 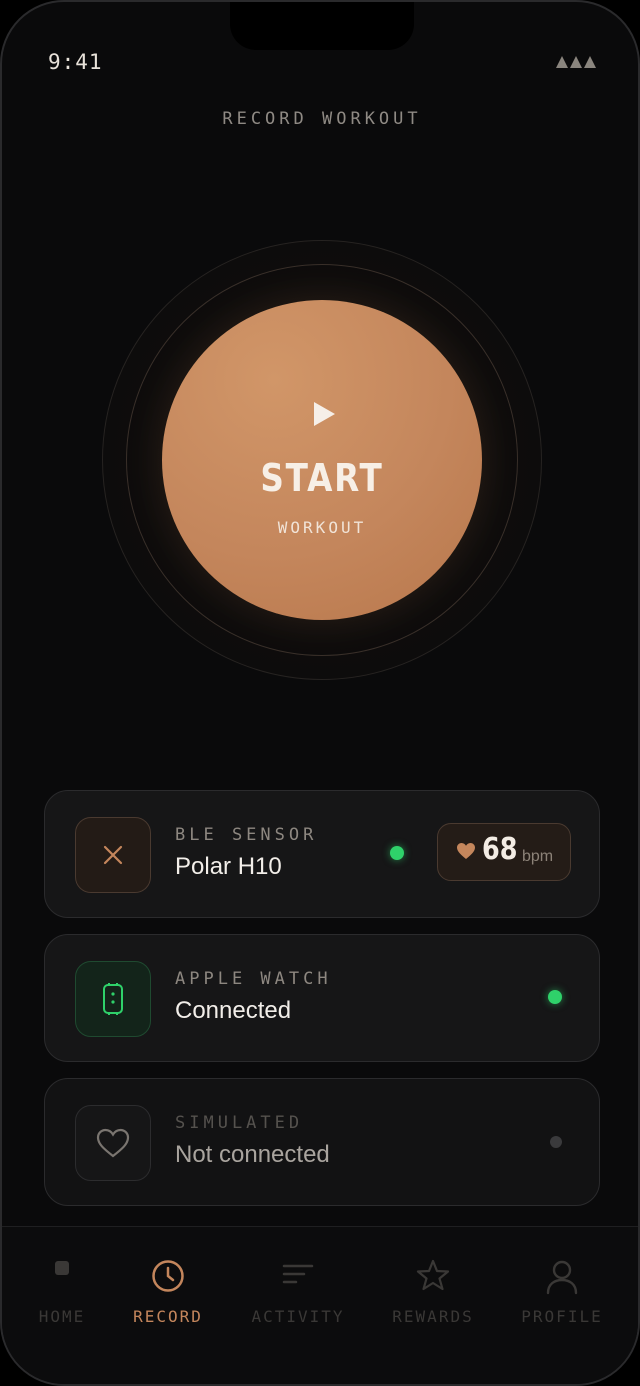 I want to click on tab-record-label: RECORD, so click(x=168, y=1316).